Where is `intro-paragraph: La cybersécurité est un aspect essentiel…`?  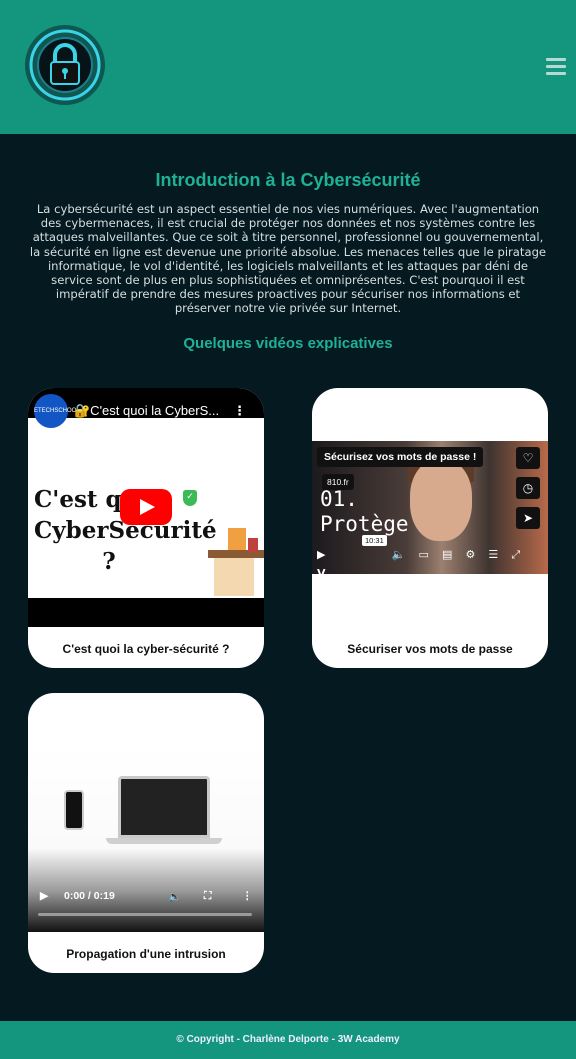 intro-paragraph: La cybersécurité est un aspect essentiel… is located at coordinates (288, 259).